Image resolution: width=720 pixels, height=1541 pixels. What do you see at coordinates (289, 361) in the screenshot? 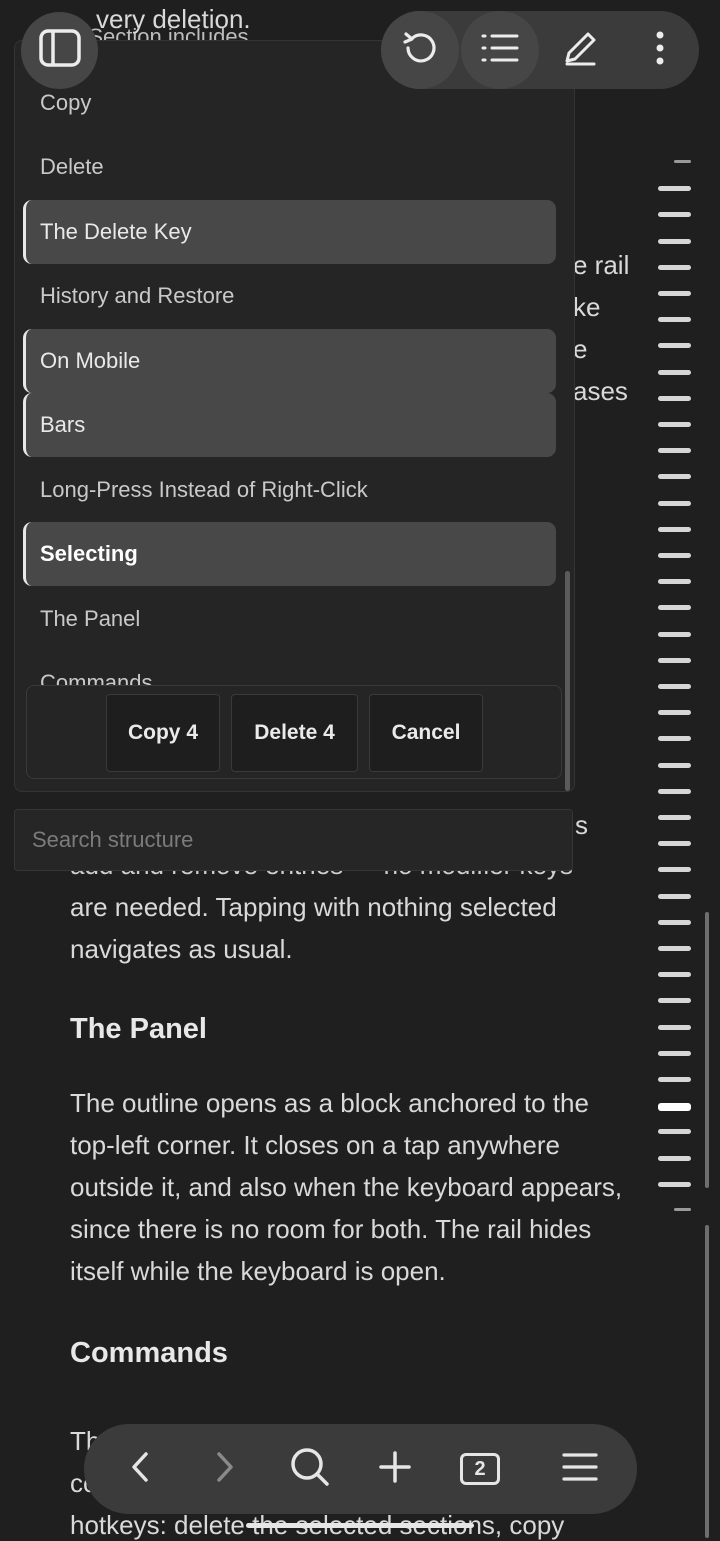
I see `outline-item: On Mobile` at bounding box center [289, 361].